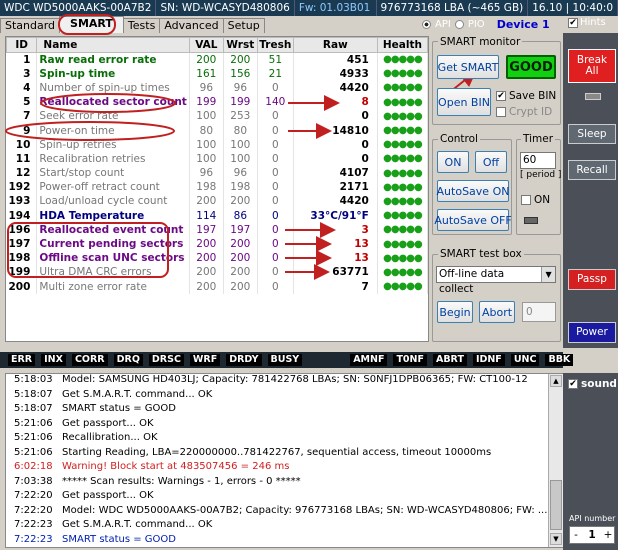  What do you see at coordinates (217, 286) in the screenshot?
I see `table-row: 200 Multi zone error rate 200 200 0 7 ●●●●●` at bounding box center [217, 286].